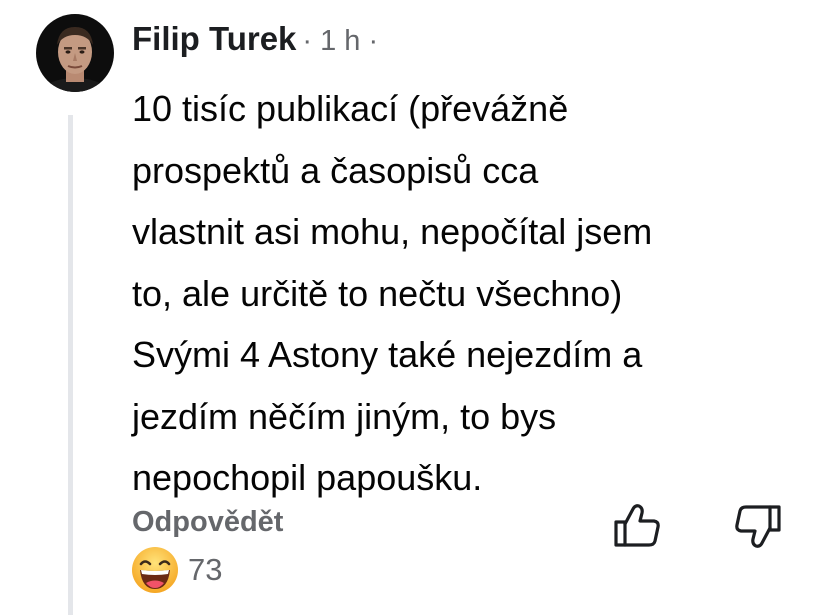 The width and height of the screenshot is (827, 615). What do you see at coordinates (340, 41) in the screenshot?
I see `comment-timestamp: · 1 h ·` at bounding box center [340, 41].